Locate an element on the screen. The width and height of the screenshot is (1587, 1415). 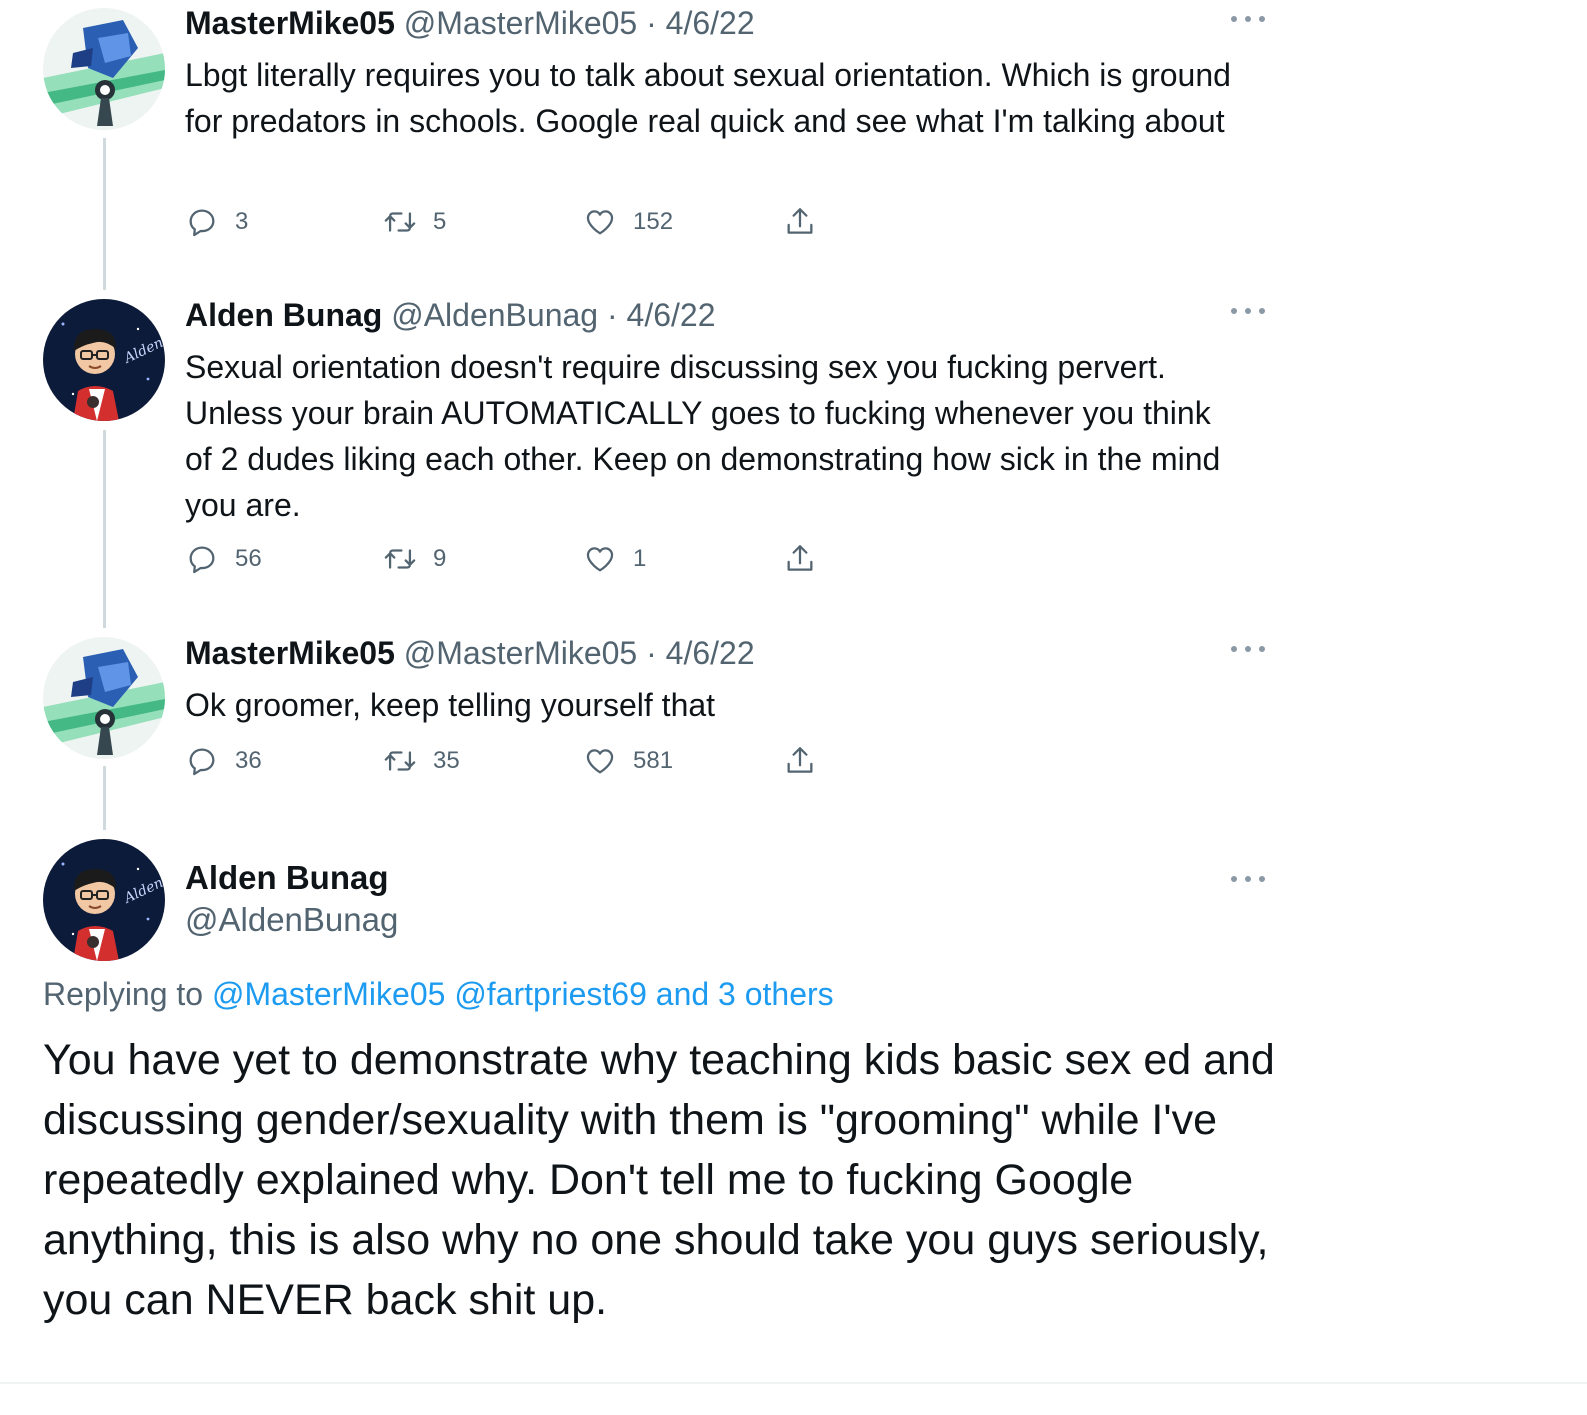
like-count: 152 is located at coordinates (653, 221).